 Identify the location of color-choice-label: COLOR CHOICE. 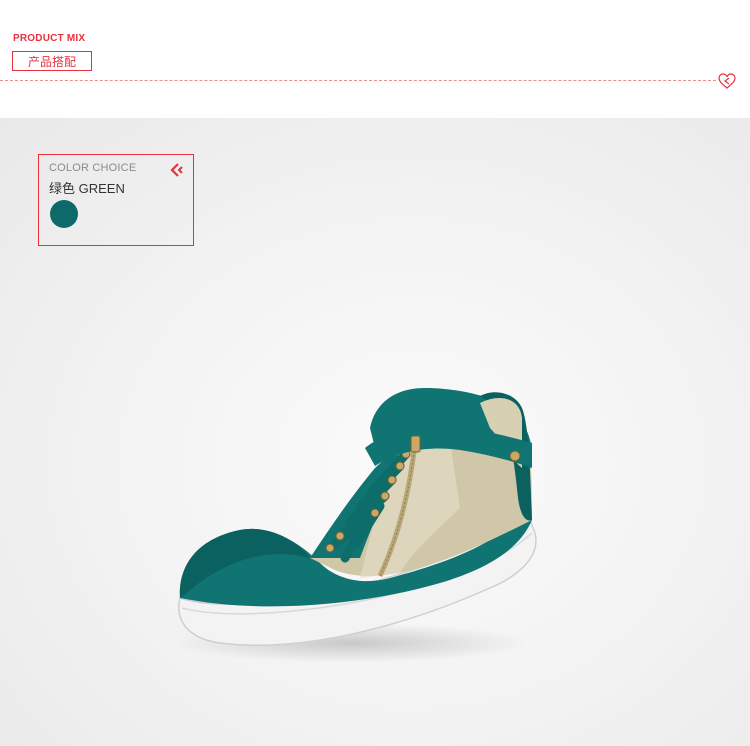
(93, 168).